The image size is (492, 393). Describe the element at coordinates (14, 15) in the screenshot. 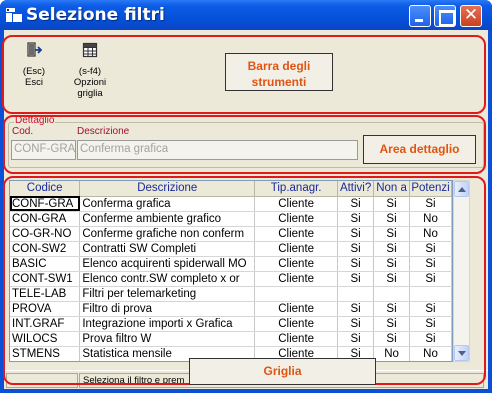

I see `app-icon` at that location.